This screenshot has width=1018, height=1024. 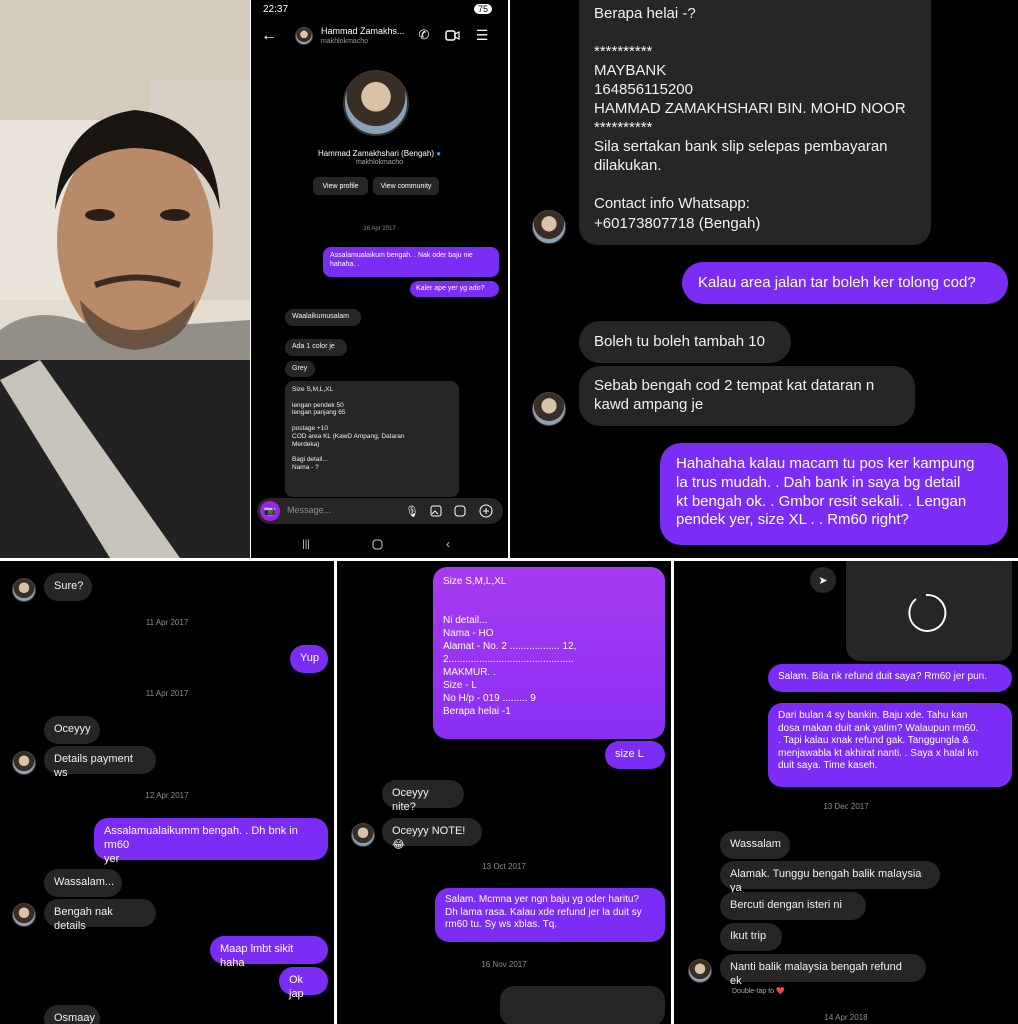 I want to click on message-outgoing: Ok jap, so click(x=303, y=983).